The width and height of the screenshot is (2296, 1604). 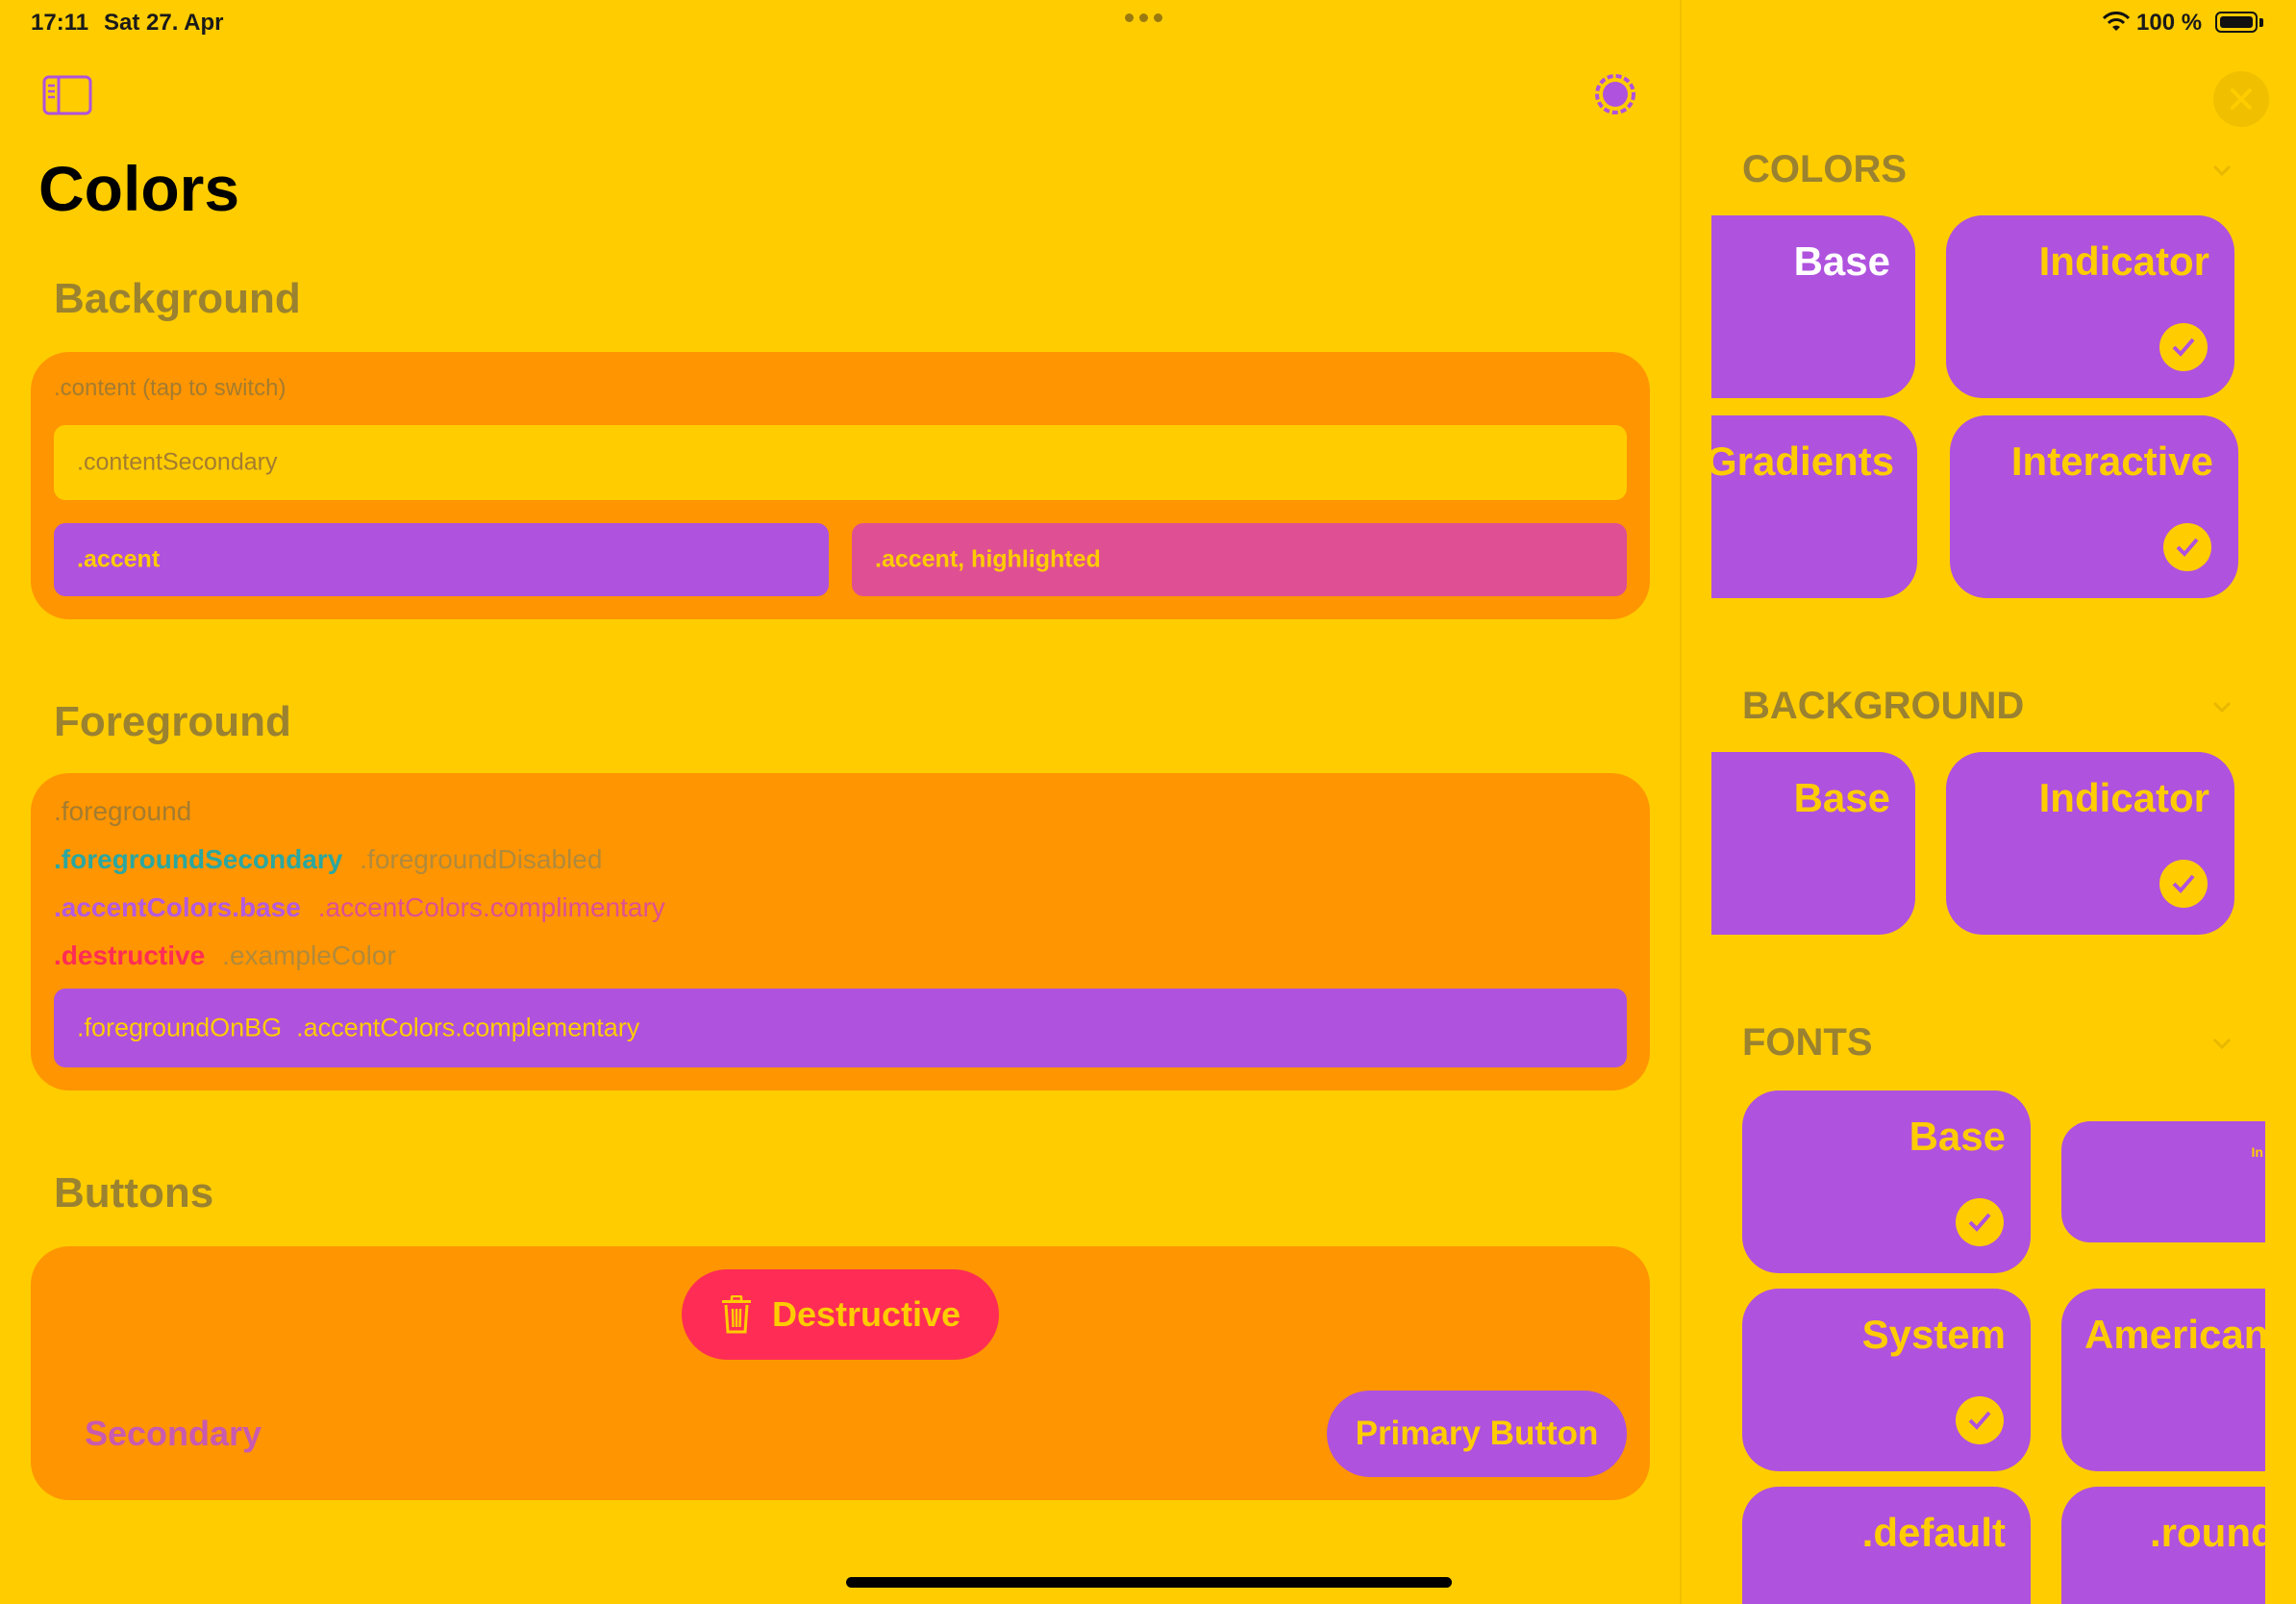 What do you see at coordinates (2163, 1181) in the screenshot?
I see `fonts-tile-indicator: In` at bounding box center [2163, 1181].